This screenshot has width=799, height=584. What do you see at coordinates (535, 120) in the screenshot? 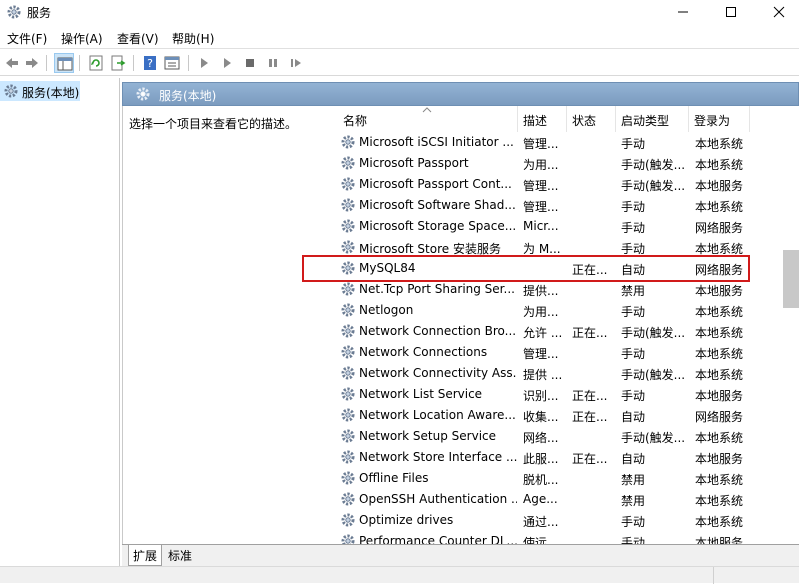
I see `column-header-description: 描述` at bounding box center [535, 120].